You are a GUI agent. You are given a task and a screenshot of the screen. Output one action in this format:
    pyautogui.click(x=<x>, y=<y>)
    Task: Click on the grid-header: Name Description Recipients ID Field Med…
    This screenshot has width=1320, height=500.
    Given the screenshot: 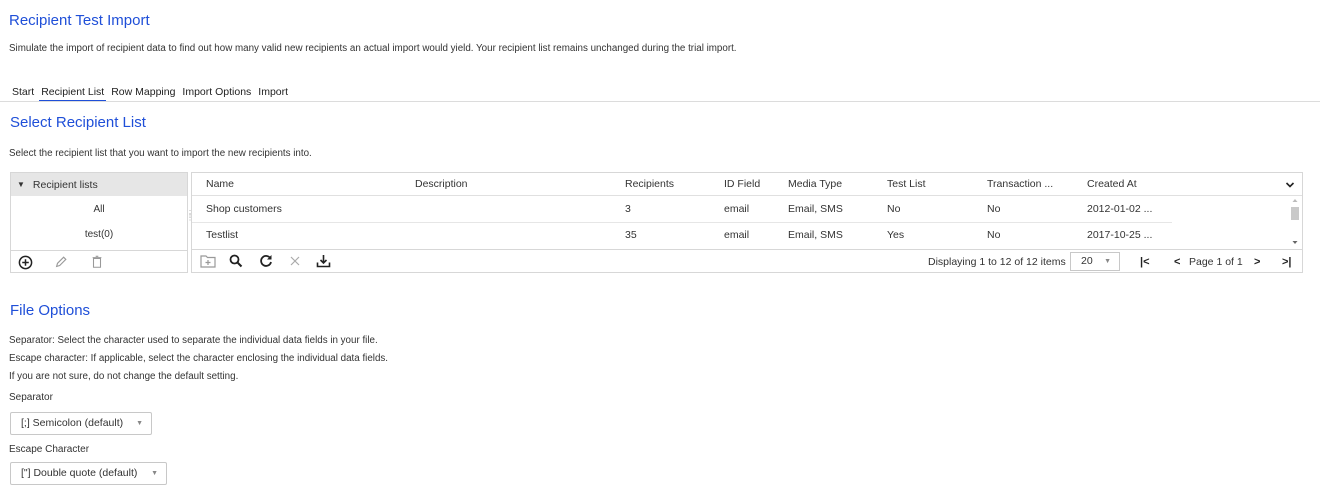 What is the action you would take?
    pyautogui.click(x=747, y=184)
    